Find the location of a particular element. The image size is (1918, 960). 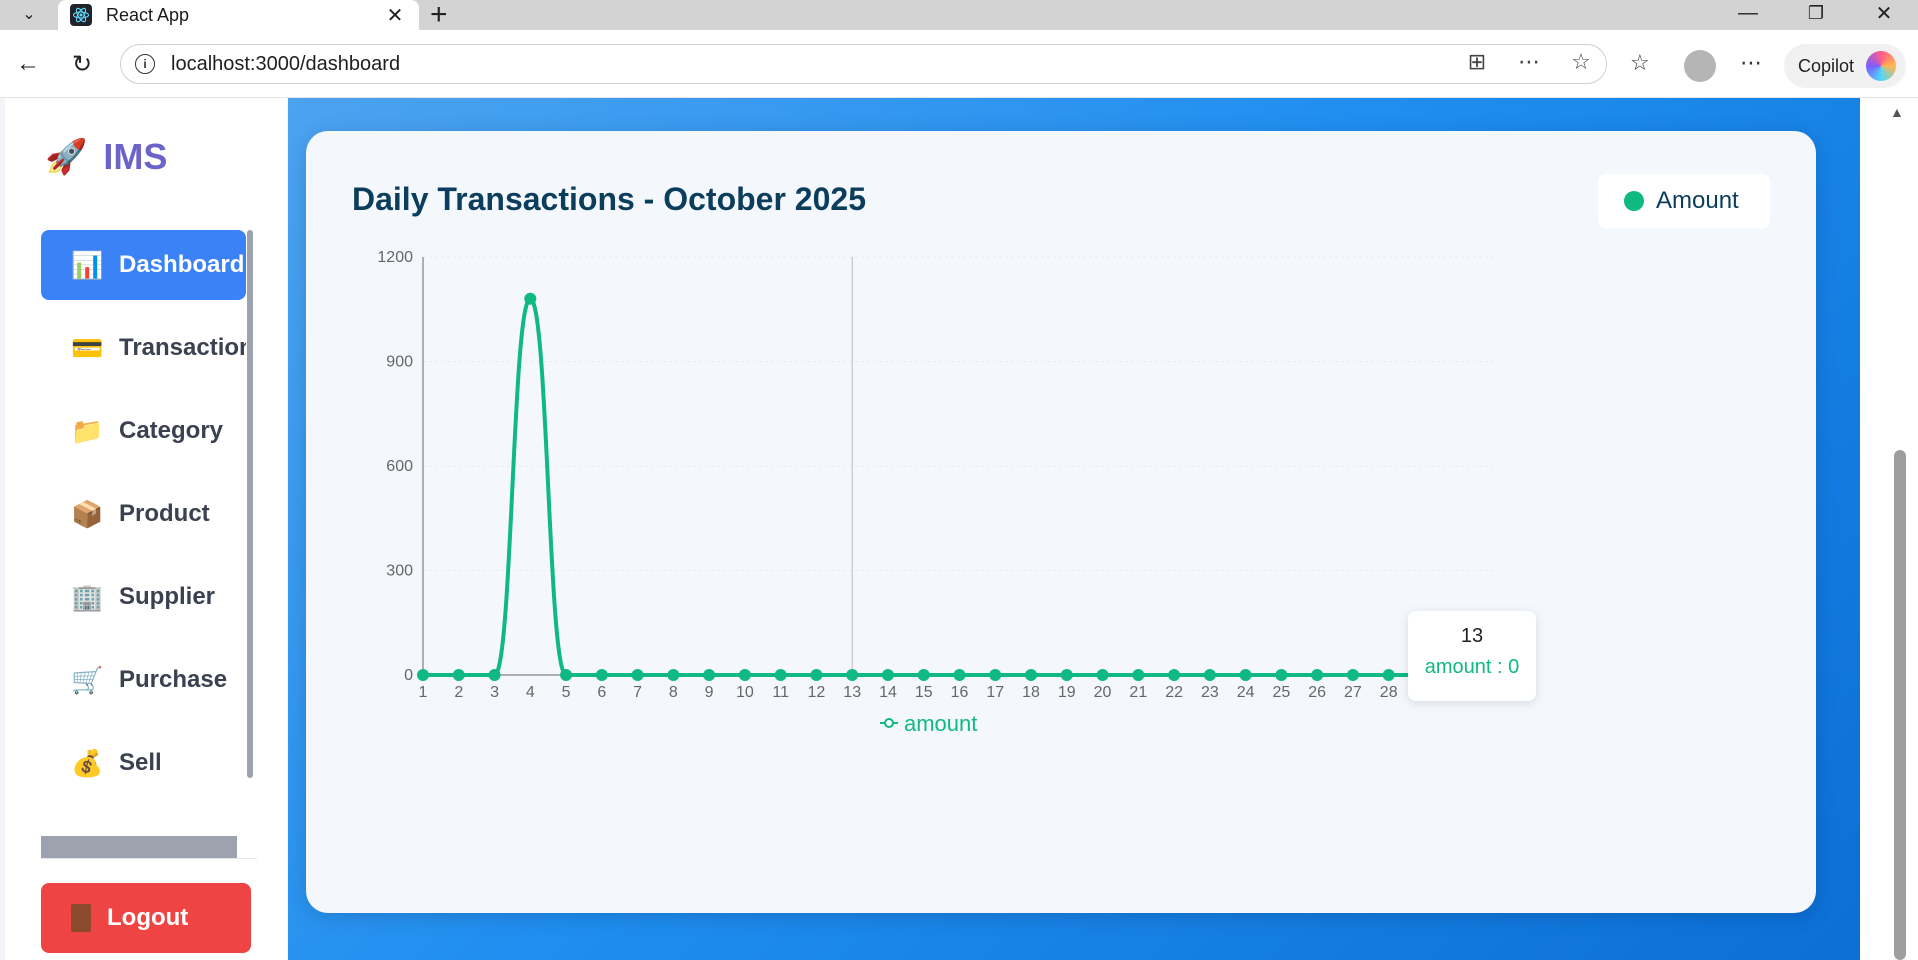

sidebar-scrollbar is located at coordinates (250, 504).